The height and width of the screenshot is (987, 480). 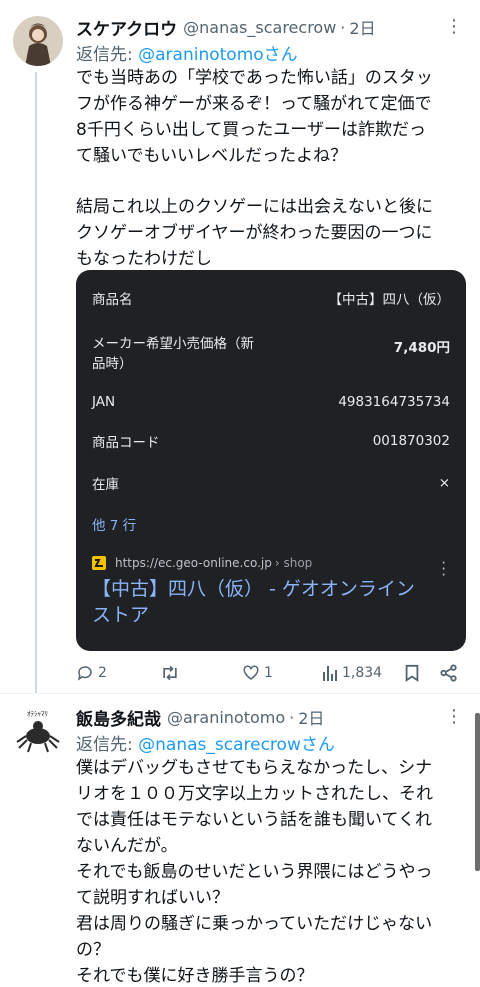 I want to click on spec-key-line: 品時）, so click(x=112, y=364).